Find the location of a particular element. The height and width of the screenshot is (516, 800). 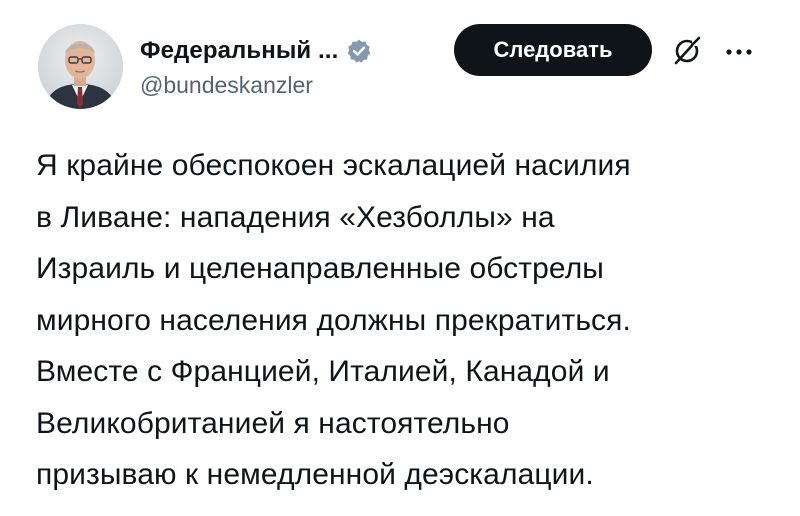

tweet-text-line: в Ливане: нападения «Хезболлы» на is located at coordinates (295, 217).